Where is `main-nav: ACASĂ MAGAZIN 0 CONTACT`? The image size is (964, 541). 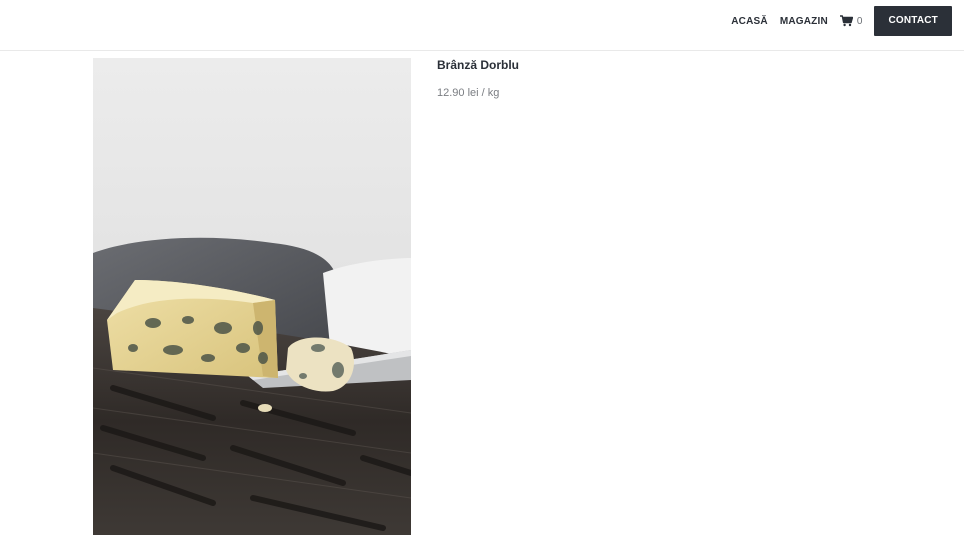
main-nav: ACASĂ MAGAZIN 0 CONTACT is located at coordinates (841, 21).